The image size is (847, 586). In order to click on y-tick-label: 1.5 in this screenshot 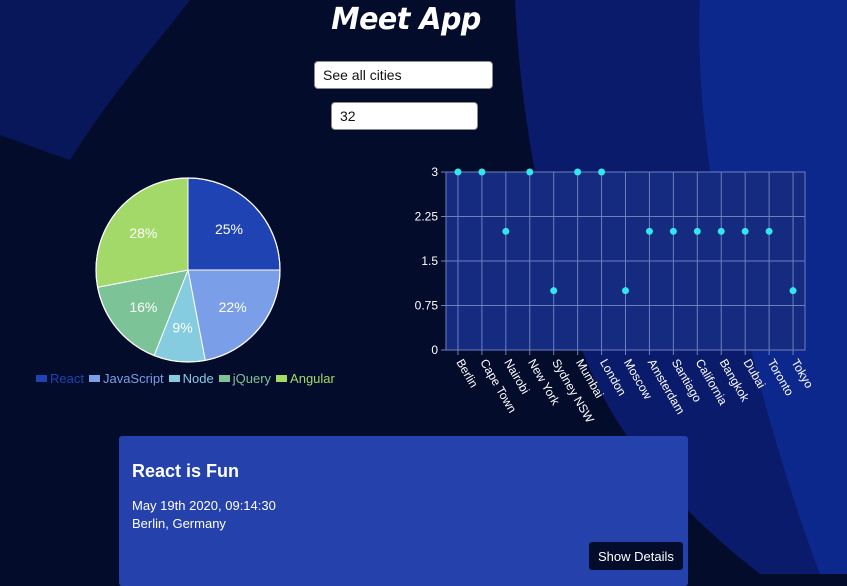, I will do `click(429, 261)`.